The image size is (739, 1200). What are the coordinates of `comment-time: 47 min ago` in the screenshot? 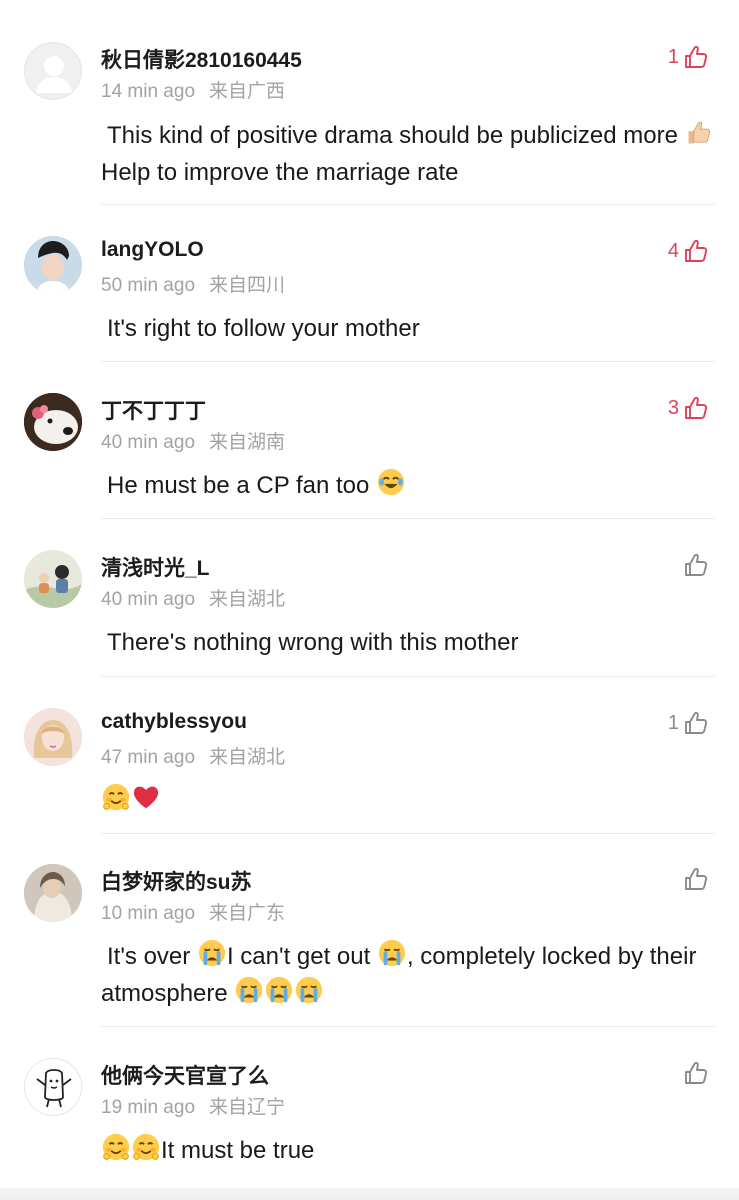 It's located at (148, 757).